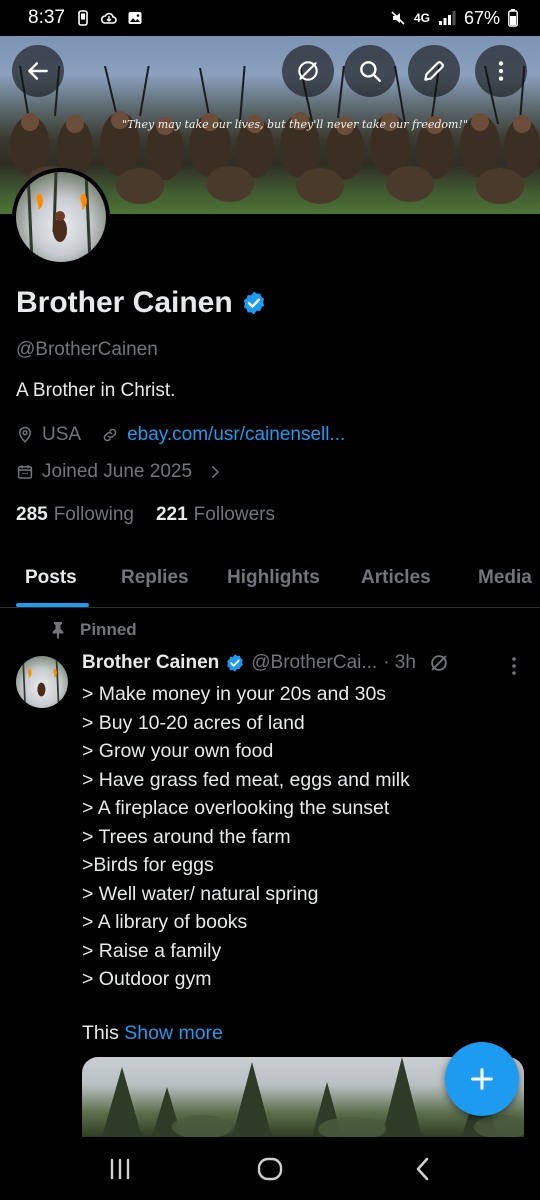 This screenshot has height=1200, width=540. What do you see at coordinates (148, 865) in the screenshot?
I see `post-line: >Birds for eggs` at bounding box center [148, 865].